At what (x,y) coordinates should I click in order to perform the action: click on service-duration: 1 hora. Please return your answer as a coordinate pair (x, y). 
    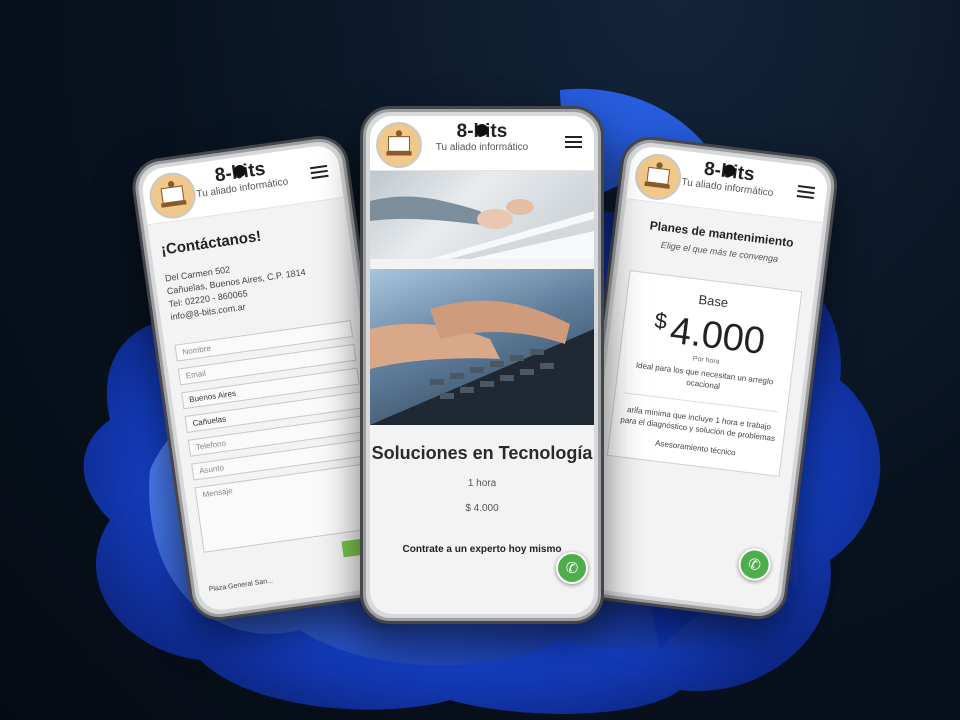
    Looking at the image, I should click on (482, 483).